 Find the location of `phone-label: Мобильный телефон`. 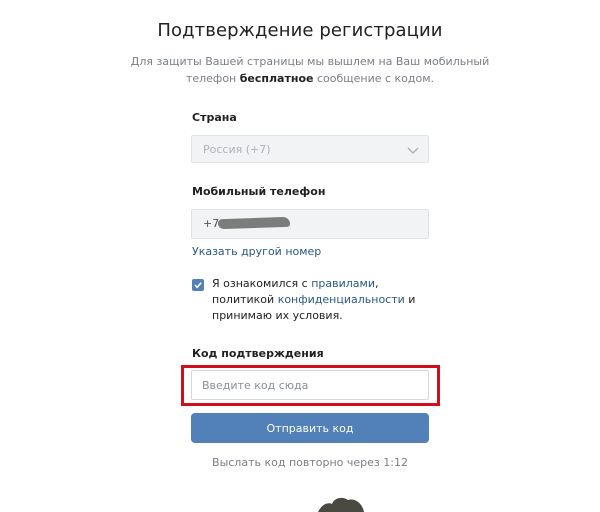

phone-label: Мобильный телефон is located at coordinates (259, 191).